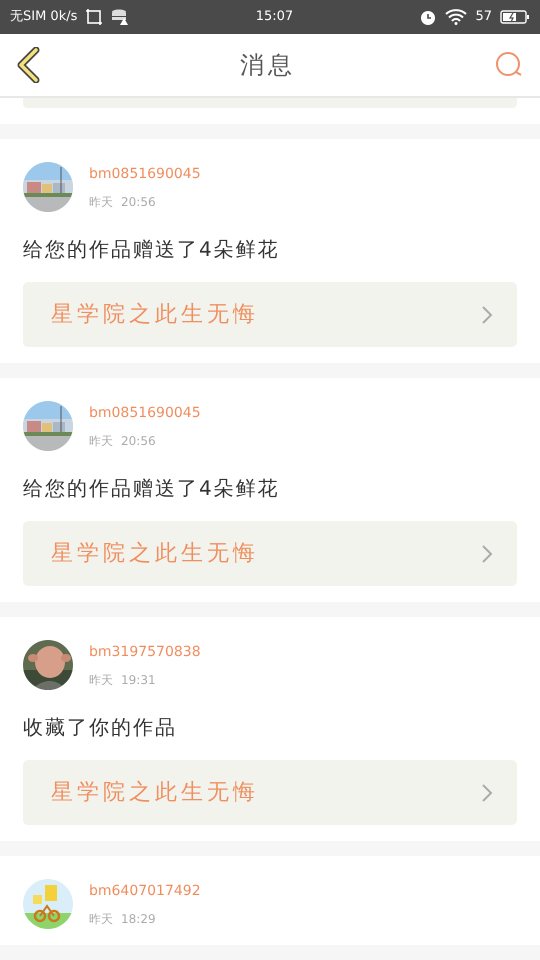 This screenshot has width=540, height=960. What do you see at coordinates (120, 17) in the screenshot?
I see `database-warning-icon` at bounding box center [120, 17].